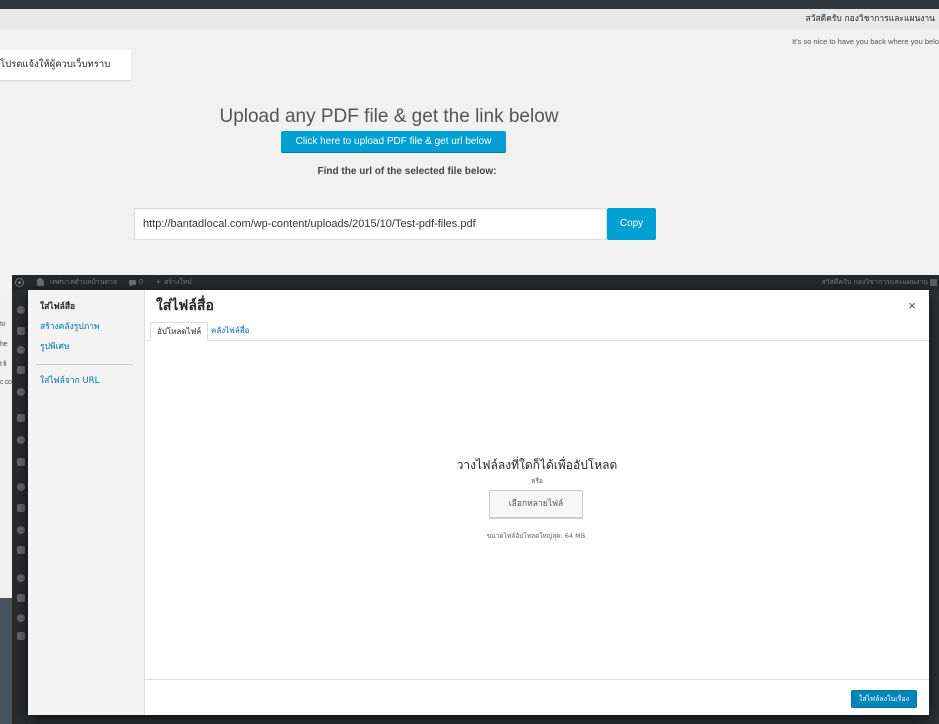 Image resolution: width=939 pixels, height=724 pixels. What do you see at coordinates (21, 418) in the screenshot?
I see `comments-icon` at bounding box center [21, 418].